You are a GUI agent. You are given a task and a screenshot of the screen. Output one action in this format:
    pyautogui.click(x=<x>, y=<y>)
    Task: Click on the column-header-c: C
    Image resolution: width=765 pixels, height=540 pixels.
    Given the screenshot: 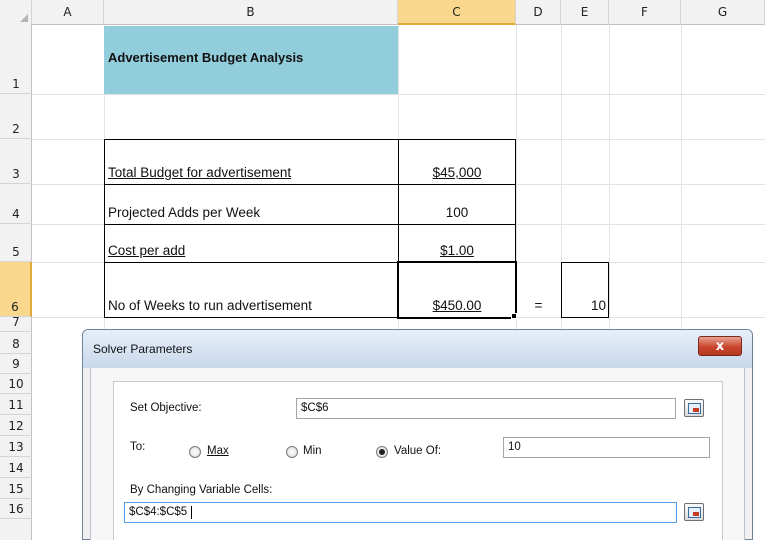 What is the action you would take?
    pyautogui.click(x=457, y=12)
    